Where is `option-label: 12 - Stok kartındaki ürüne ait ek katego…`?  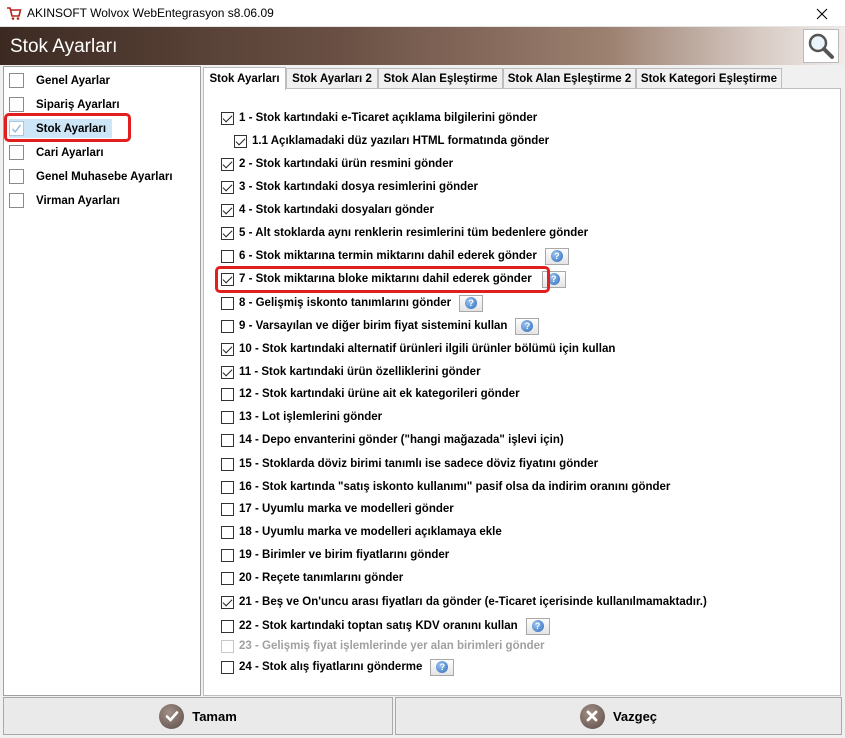 option-label: 12 - Stok kartındaki ürüne ait ek katego… is located at coordinates (379, 394).